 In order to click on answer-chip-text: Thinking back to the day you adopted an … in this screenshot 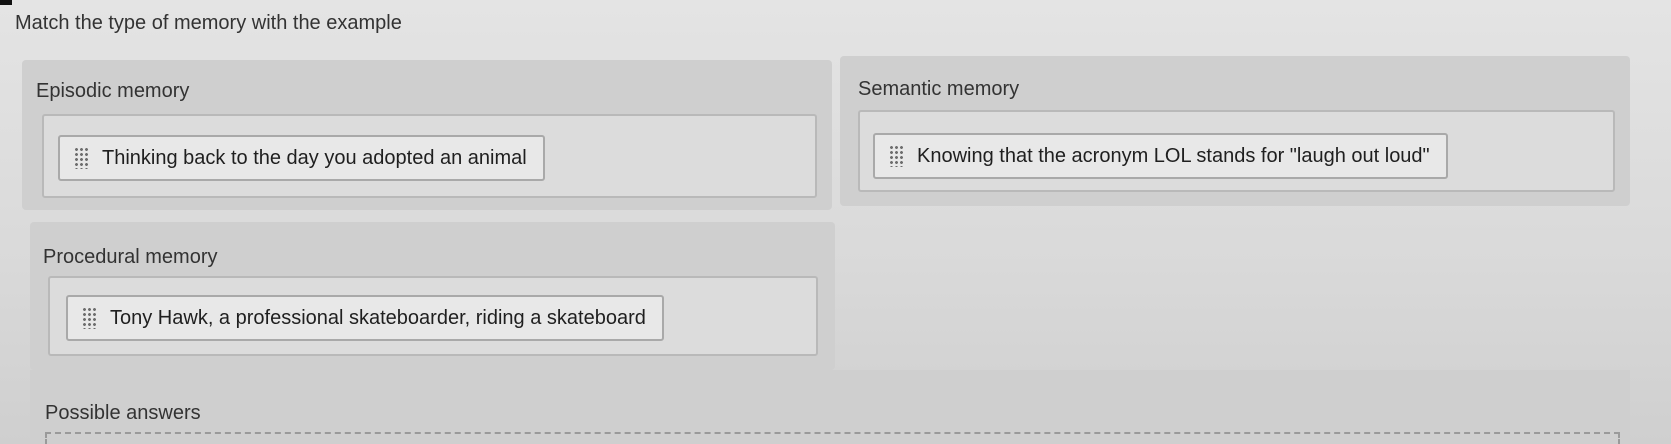, I will do `click(314, 157)`.